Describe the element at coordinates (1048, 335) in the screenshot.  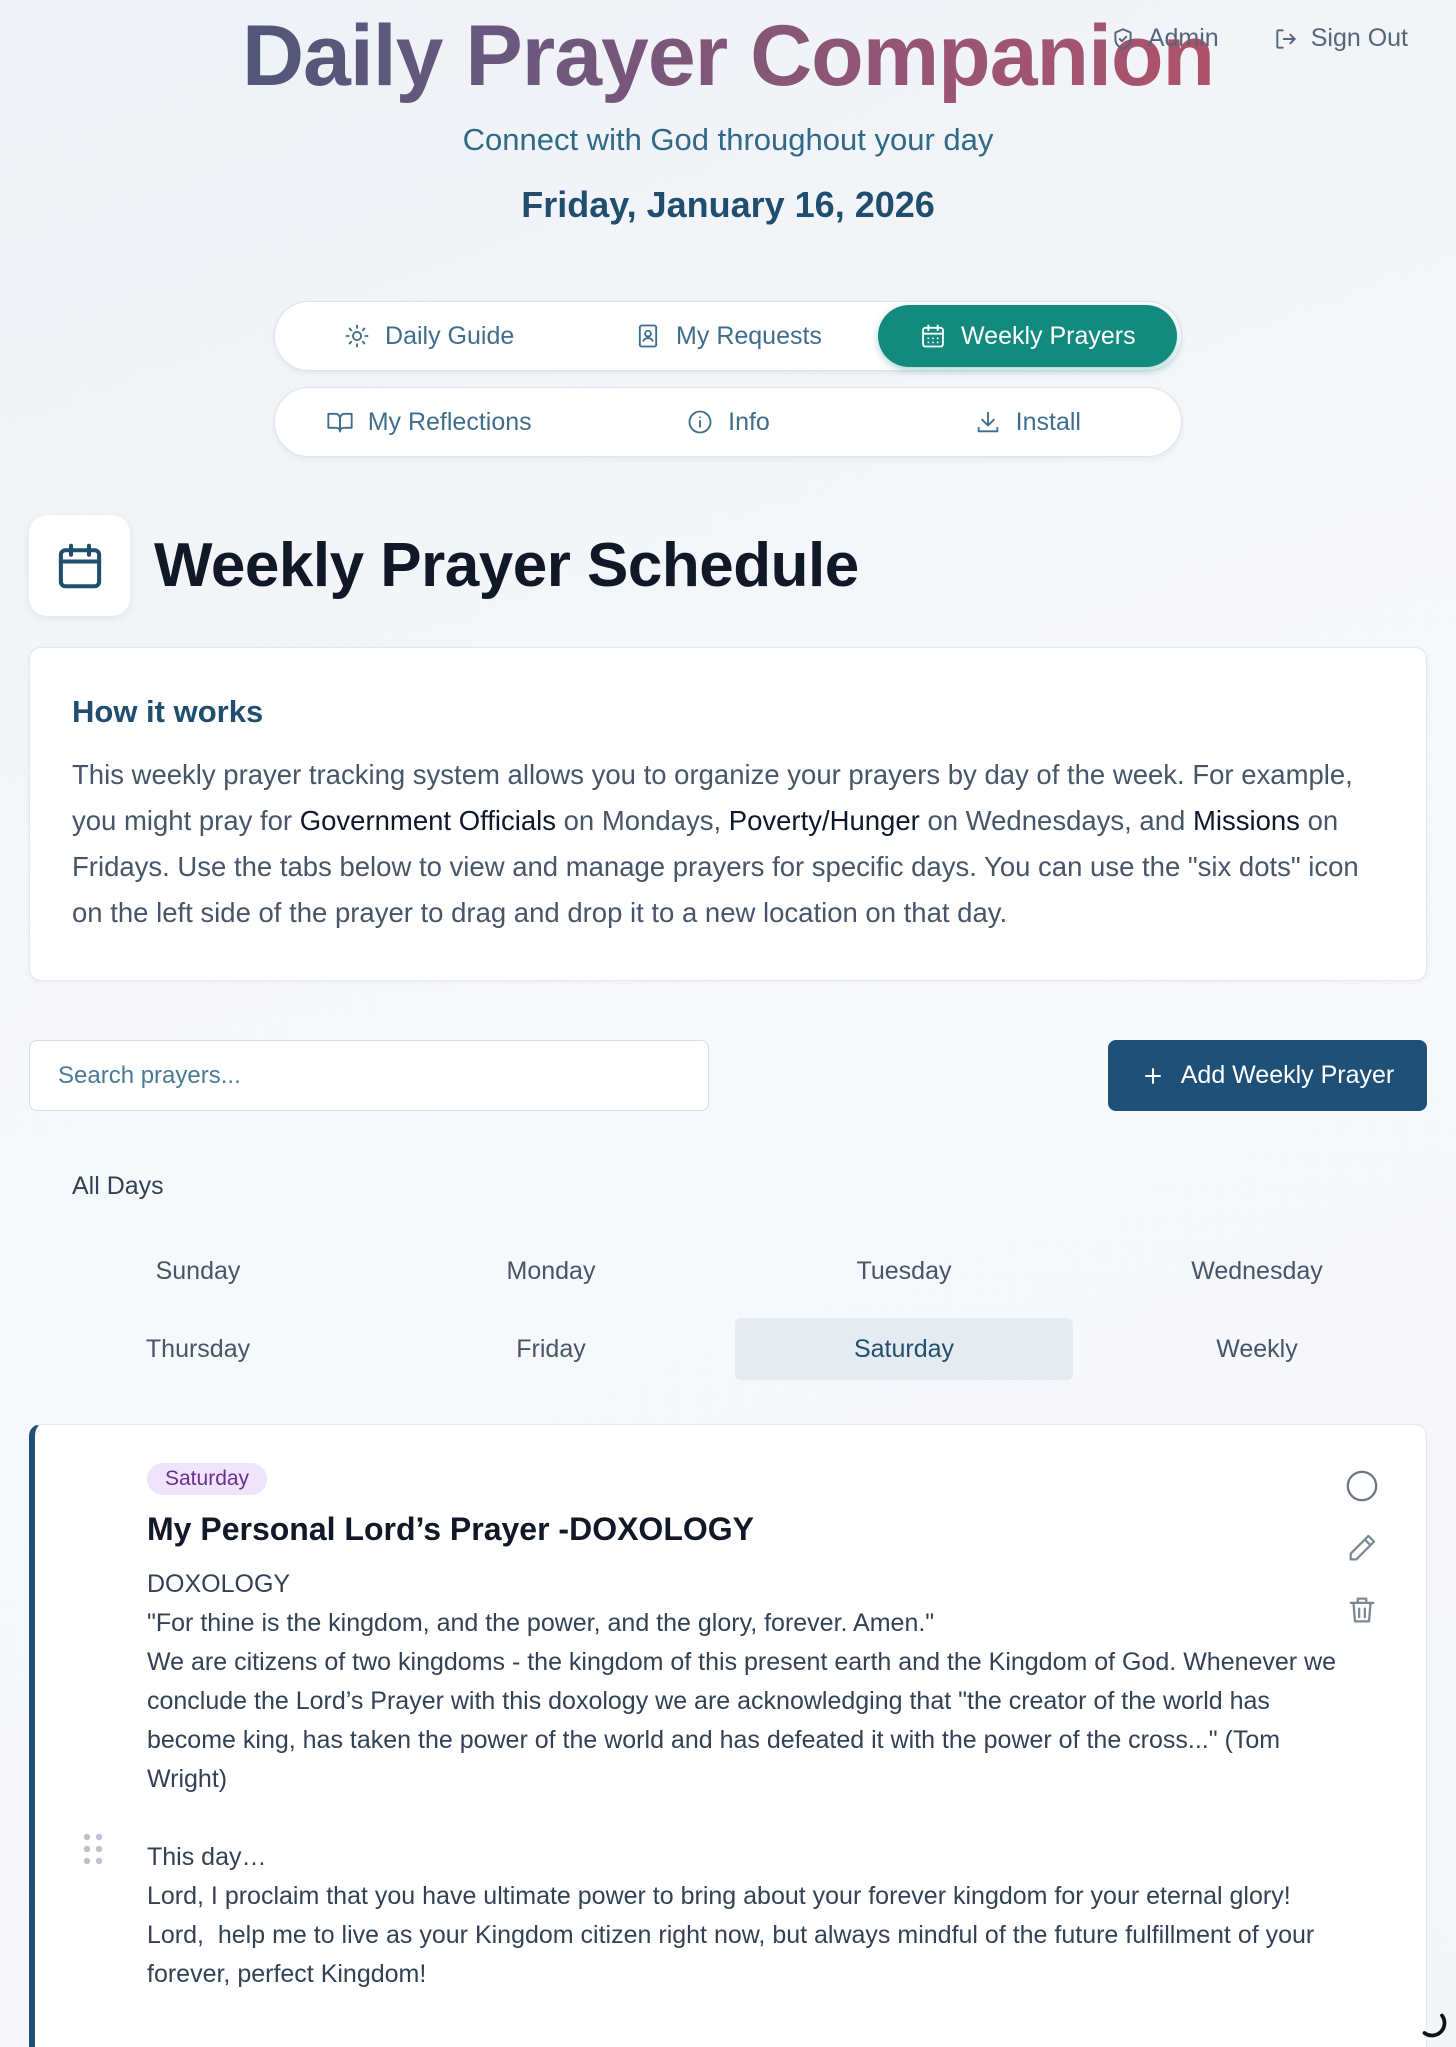
I see `tab-weekly-prayers-label: Weekly Prayers` at that location.